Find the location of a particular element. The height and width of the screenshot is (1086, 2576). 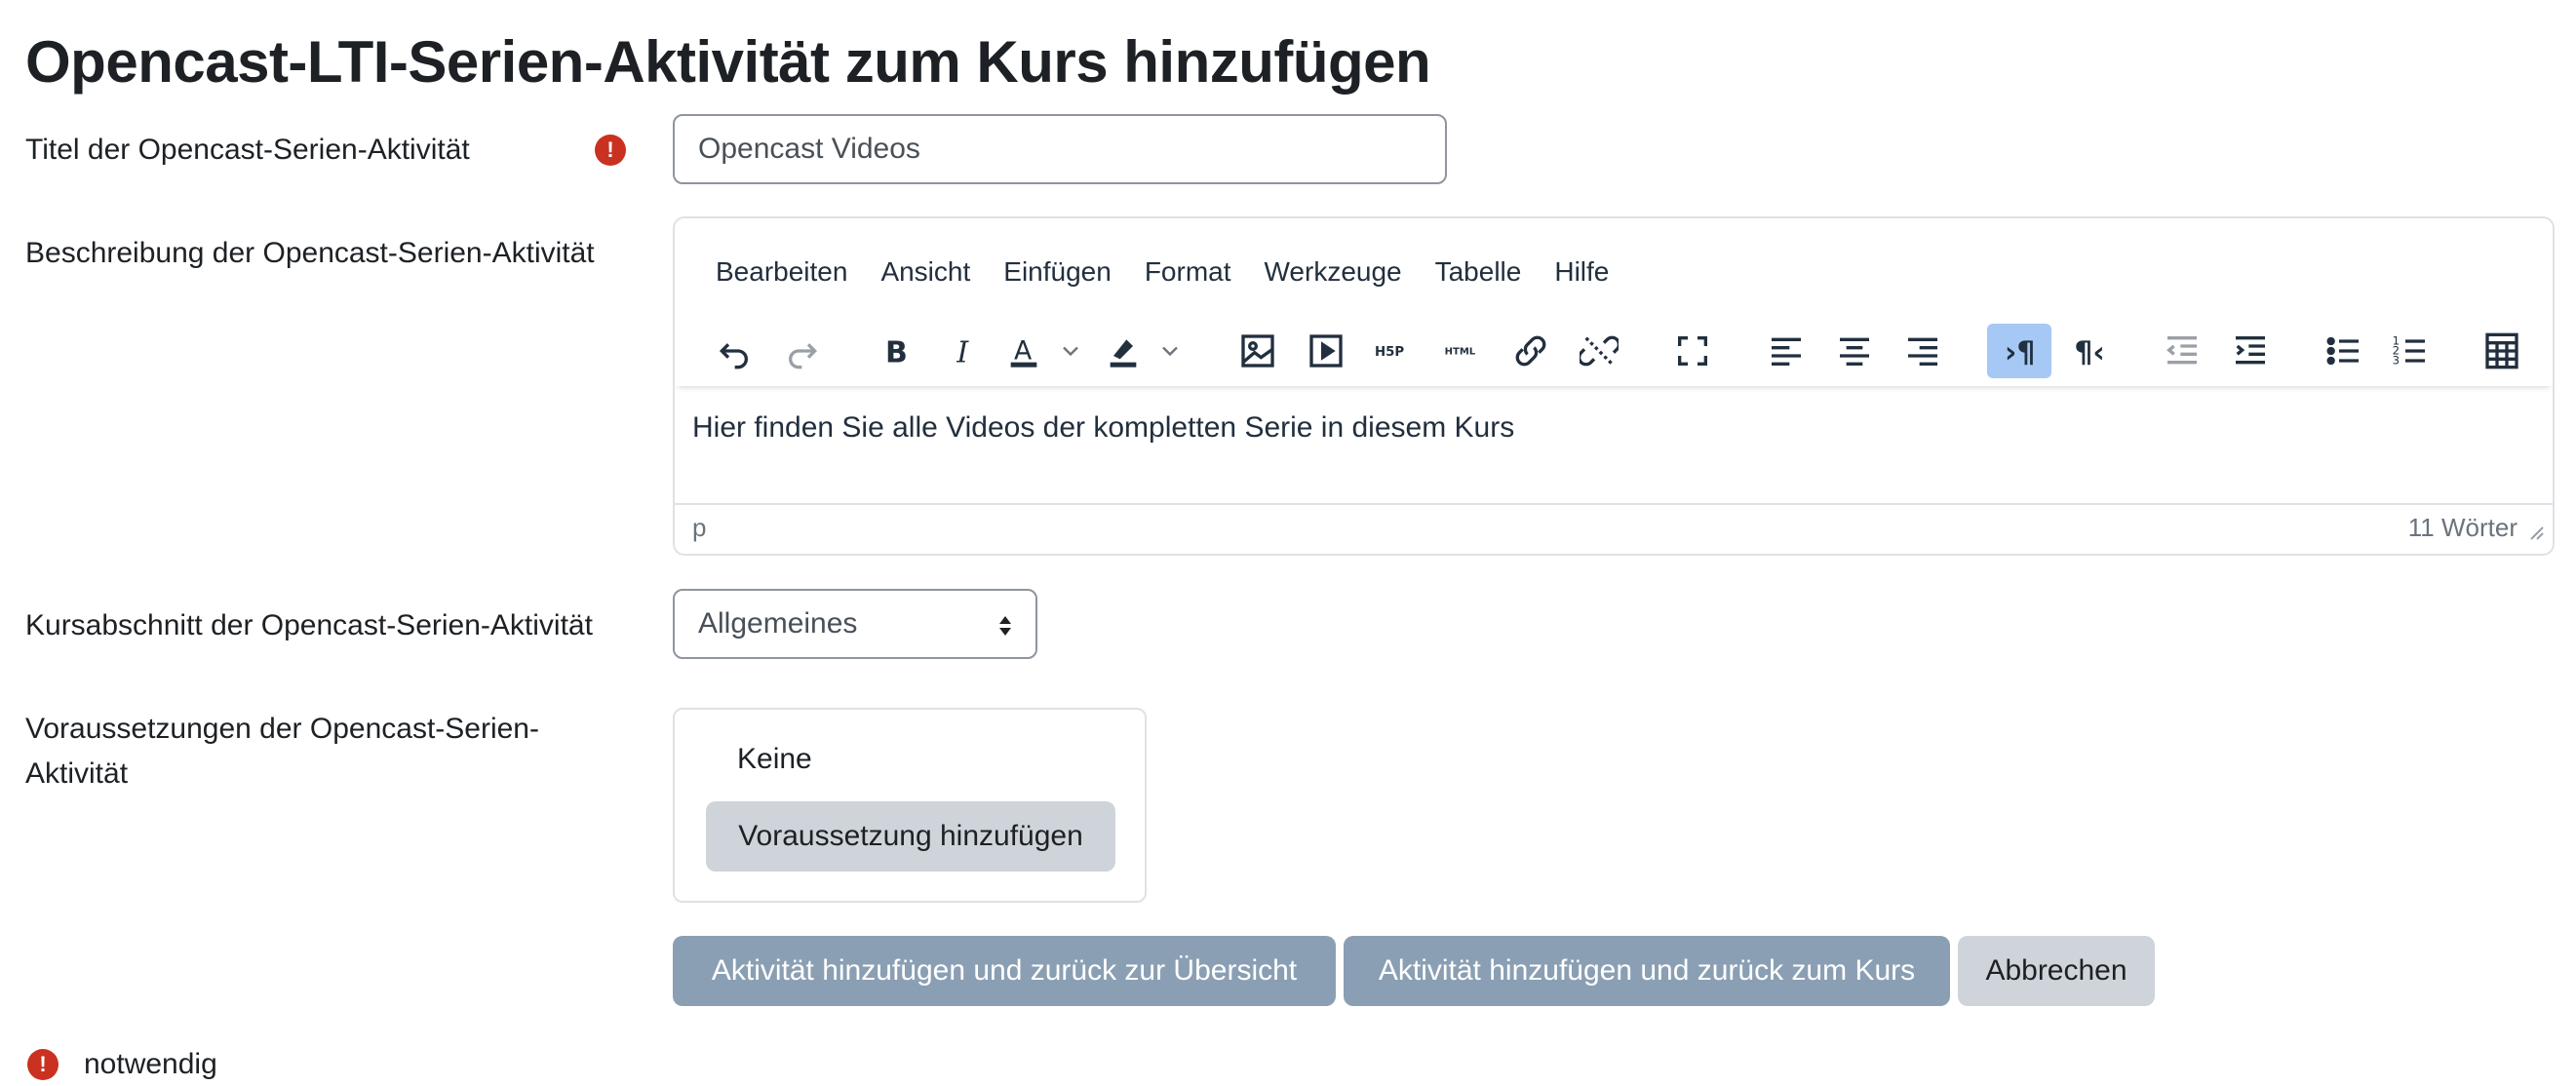

calculator-icon is located at coordinates (2502, 351).